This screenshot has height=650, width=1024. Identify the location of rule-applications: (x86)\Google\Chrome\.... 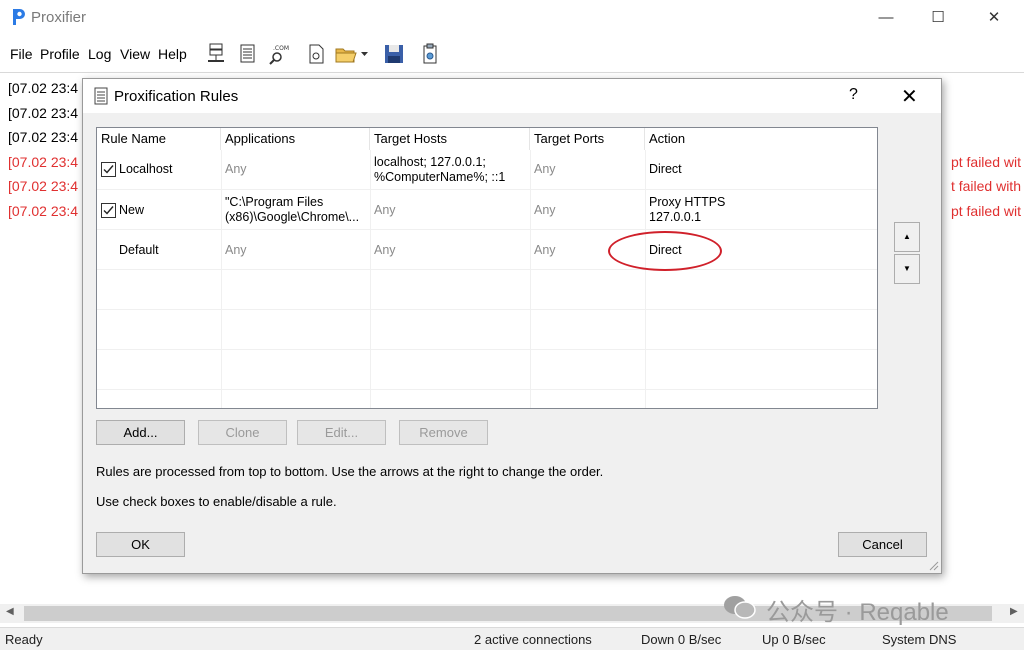
(292, 217).